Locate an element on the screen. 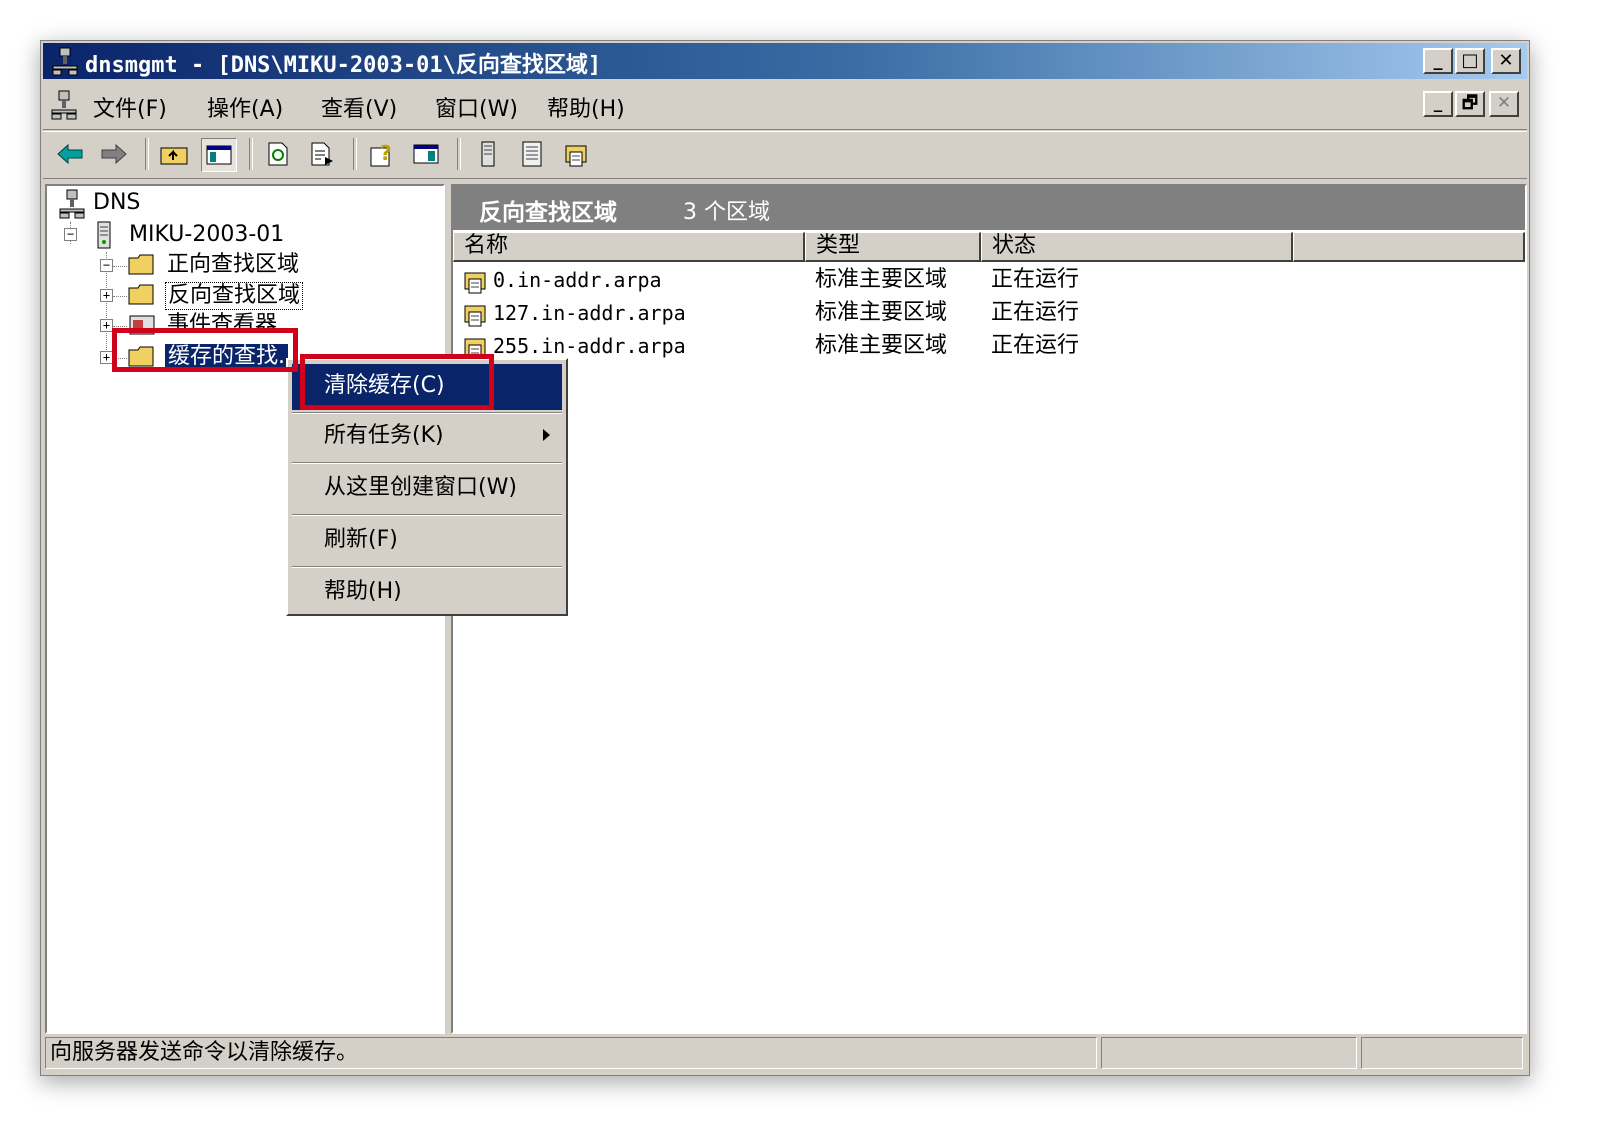 The width and height of the screenshot is (1608, 1142). dns-root-icon is located at coordinates (72, 206).